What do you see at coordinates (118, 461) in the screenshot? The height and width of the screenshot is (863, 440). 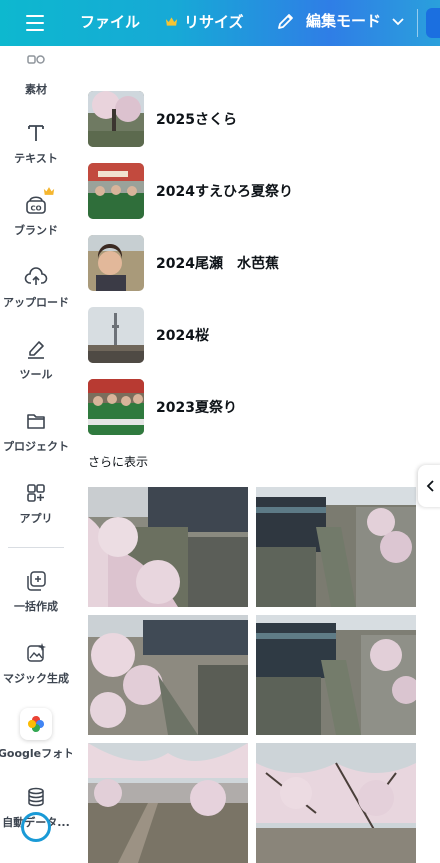 I see `show-more-link: さらに表示` at bounding box center [118, 461].